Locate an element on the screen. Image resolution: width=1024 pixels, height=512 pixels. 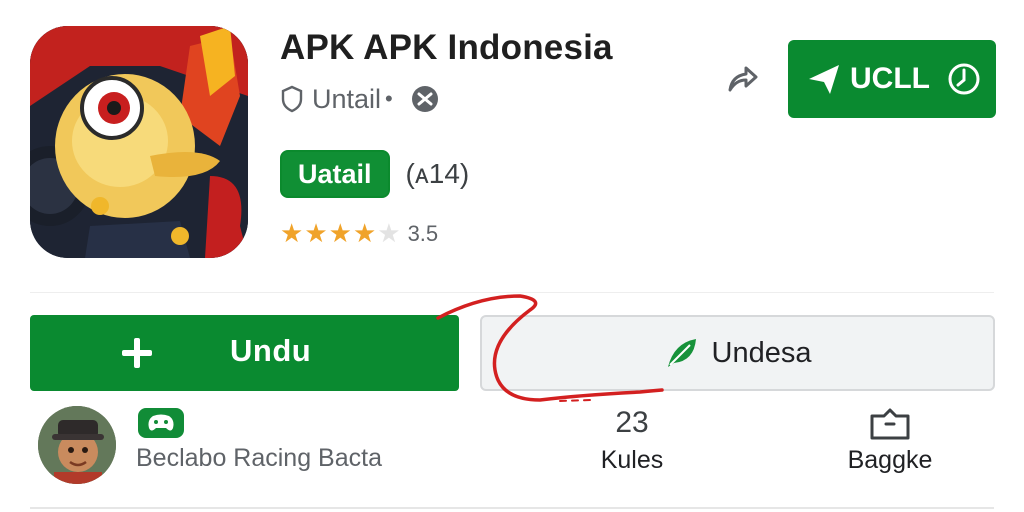
cartoon-duck-warrior-app-icon is located at coordinates (139, 142).